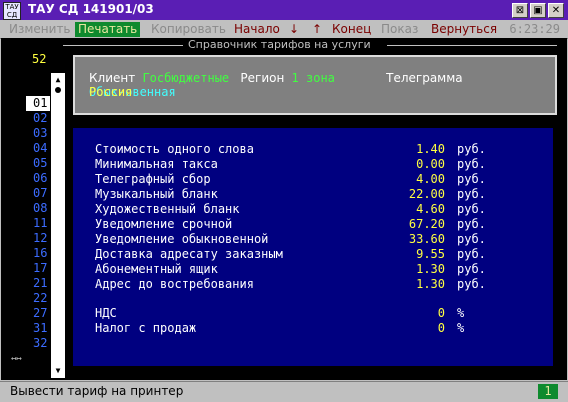  Describe the element at coordinates (34, 178) in the screenshot. I see `code-item: 06` at that location.